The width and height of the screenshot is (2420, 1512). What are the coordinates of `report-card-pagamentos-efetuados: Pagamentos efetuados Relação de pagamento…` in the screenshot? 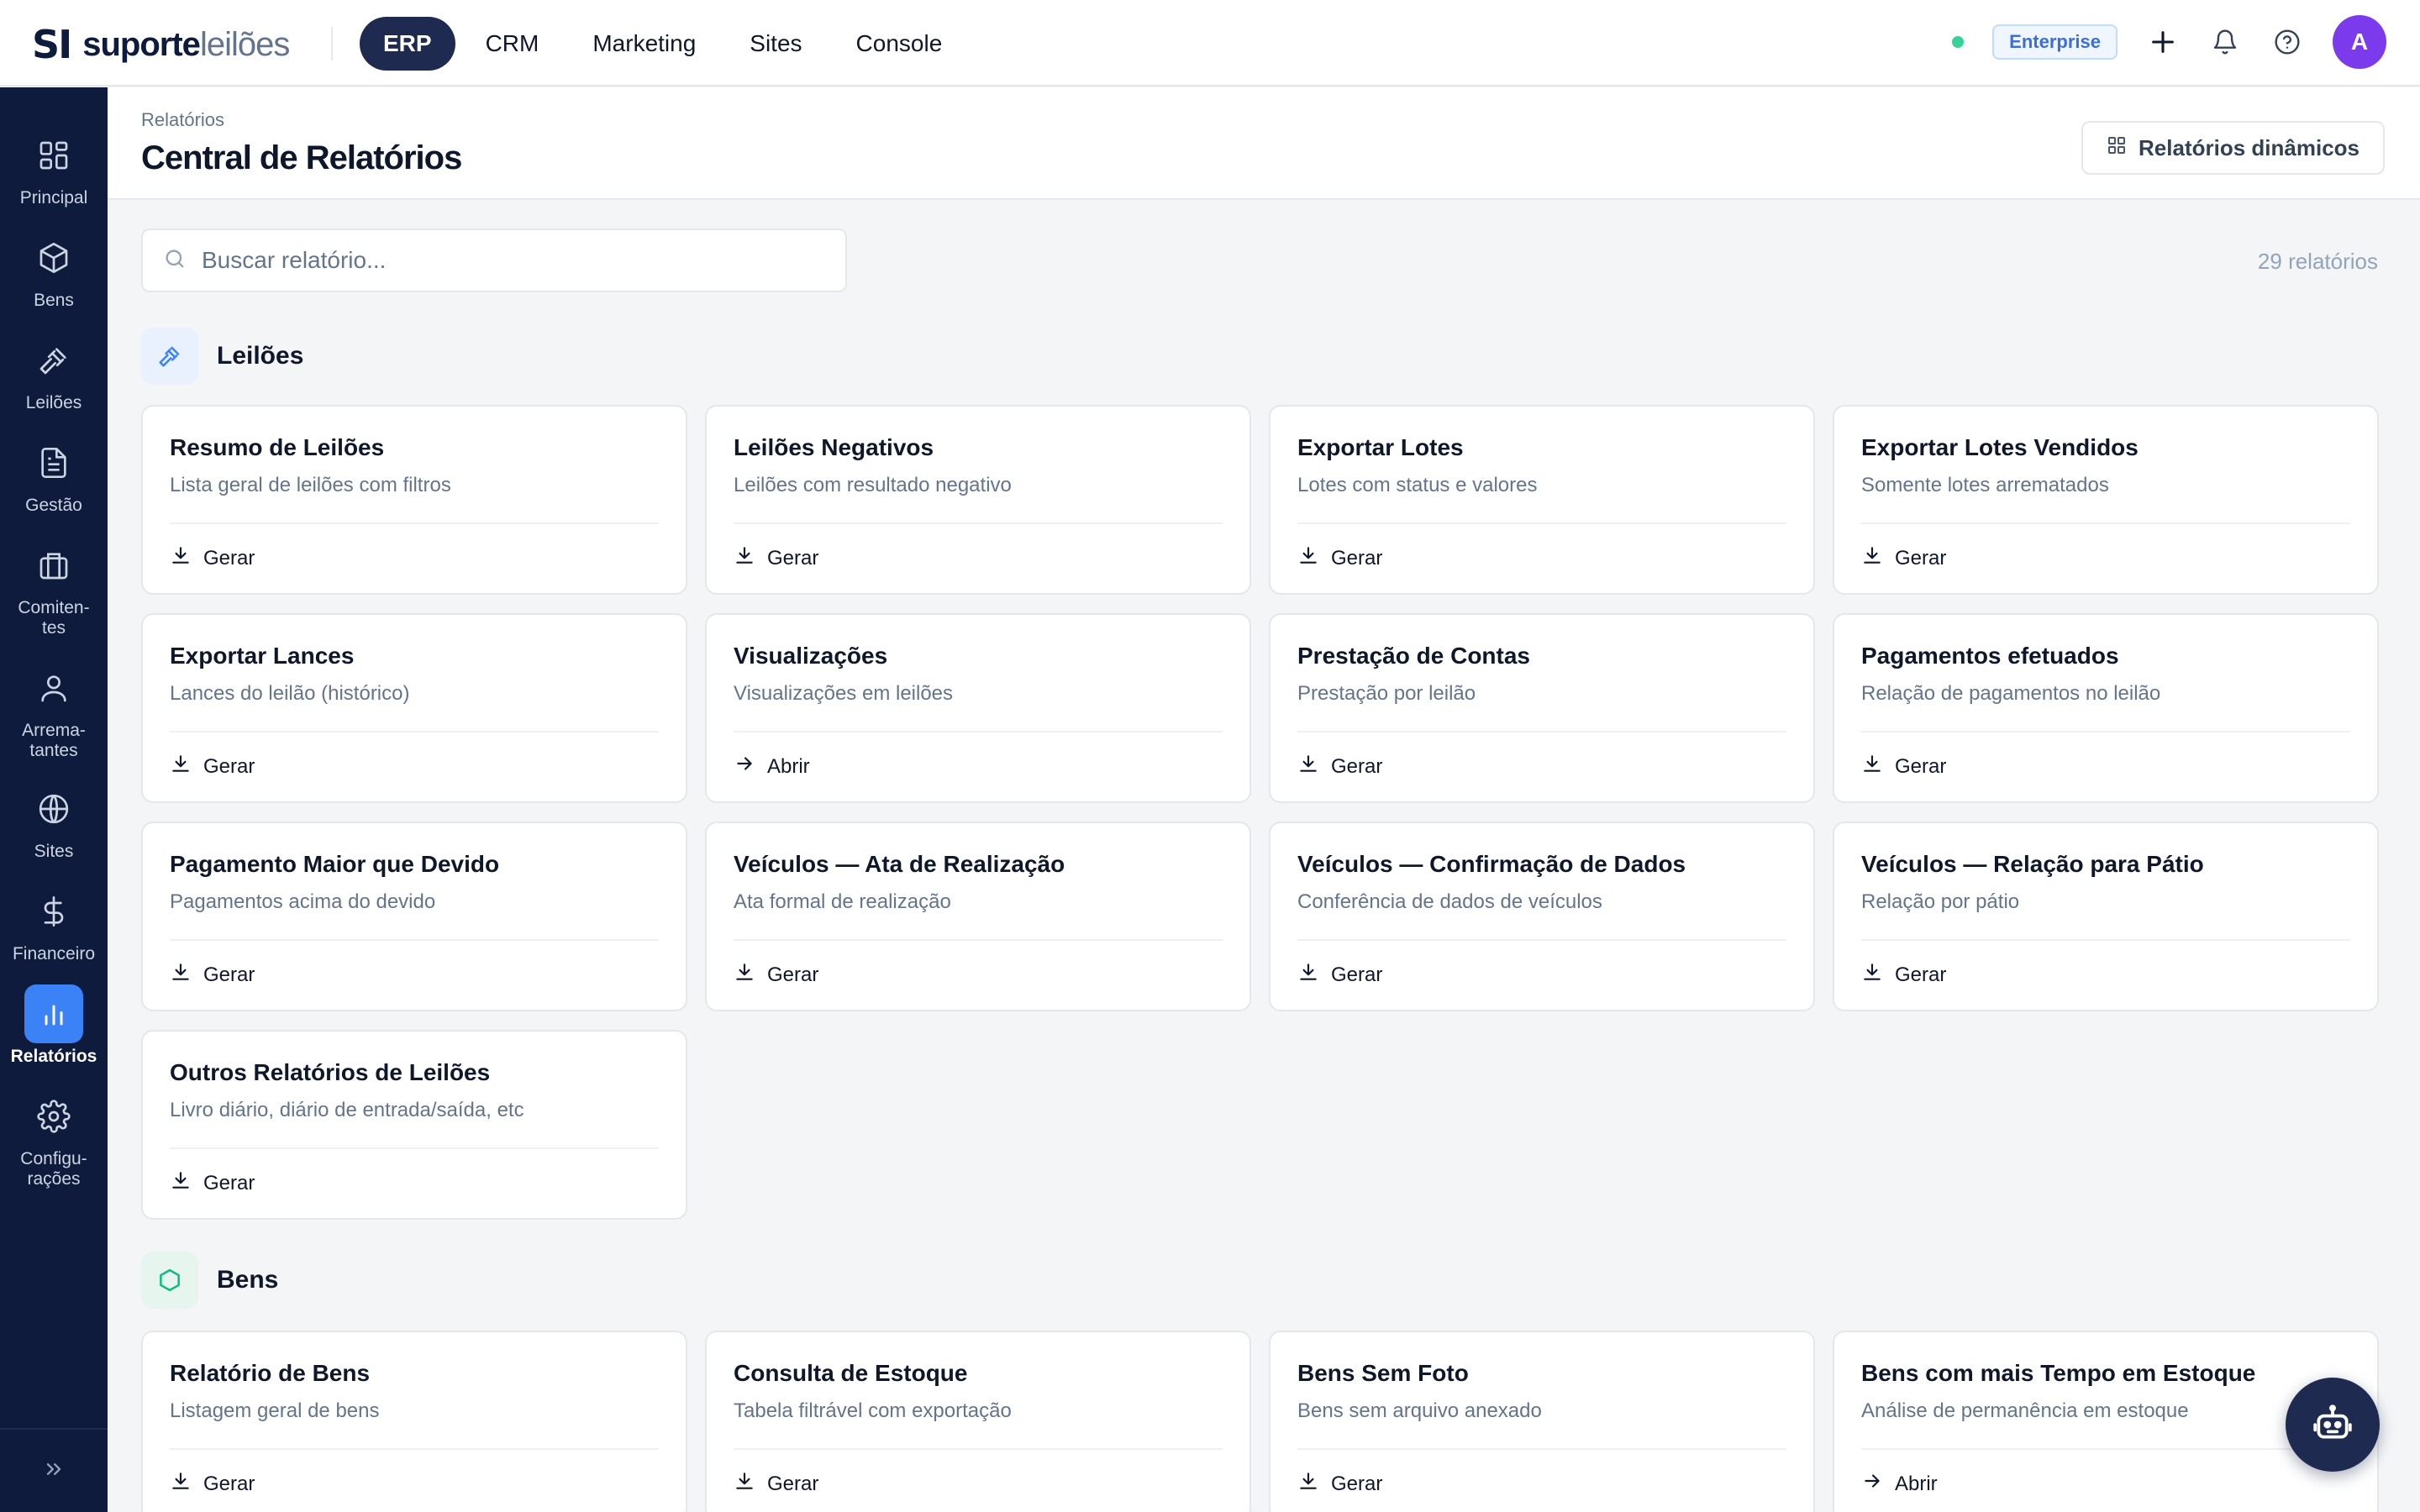 It's located at (2106, 708).